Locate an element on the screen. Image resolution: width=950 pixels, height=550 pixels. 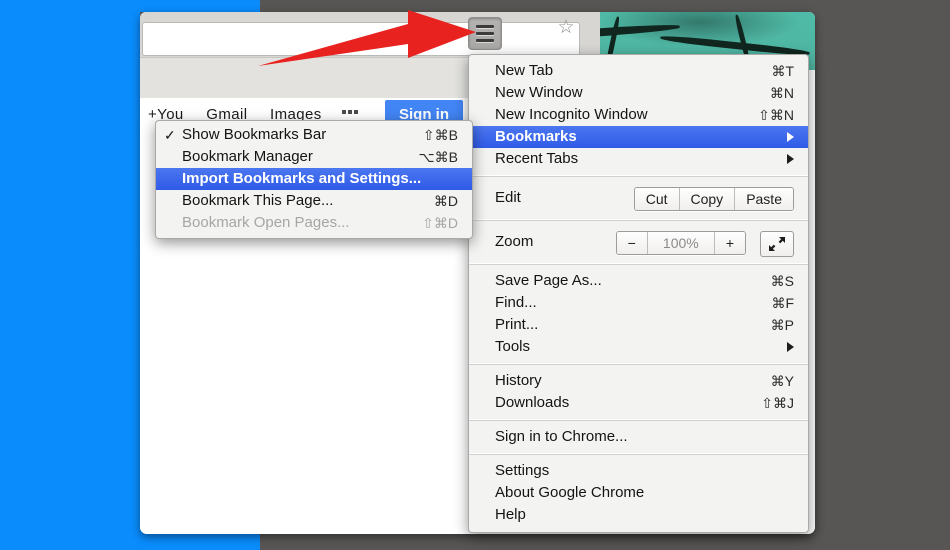
menu-item-shortcut: ⇧⌘B is located at coordinates (440, 135).